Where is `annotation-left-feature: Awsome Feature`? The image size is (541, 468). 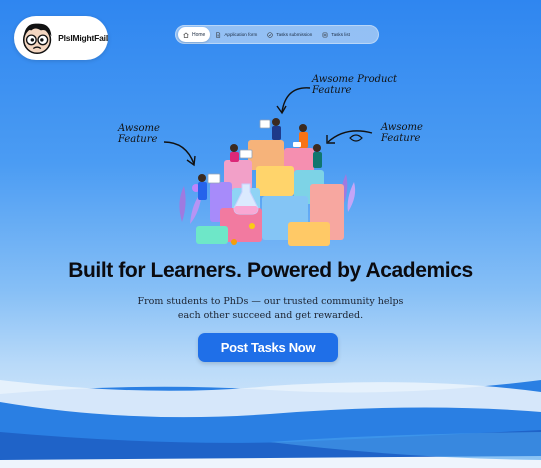 annotation-left-feature: Awsome Feature is located at coordinates (139, 134).